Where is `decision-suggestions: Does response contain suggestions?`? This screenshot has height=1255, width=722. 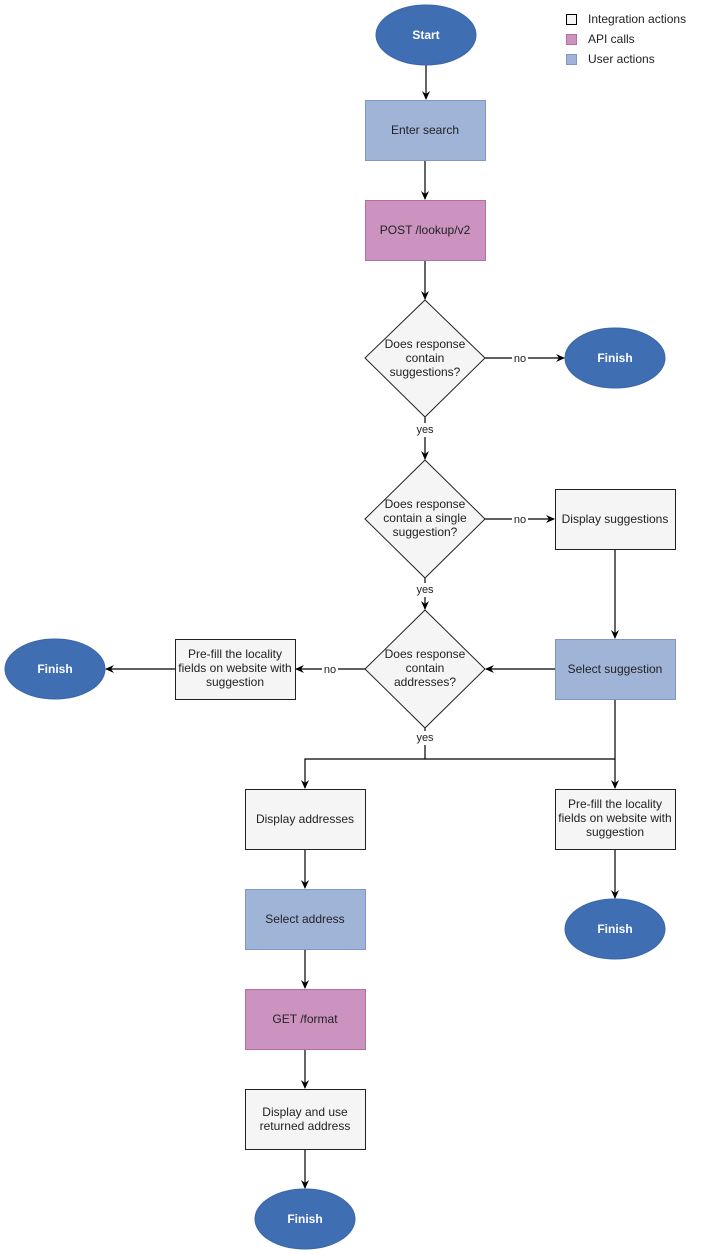 decision-suggestions: Does response contain suggestions? is located at coordinates (425, 358).